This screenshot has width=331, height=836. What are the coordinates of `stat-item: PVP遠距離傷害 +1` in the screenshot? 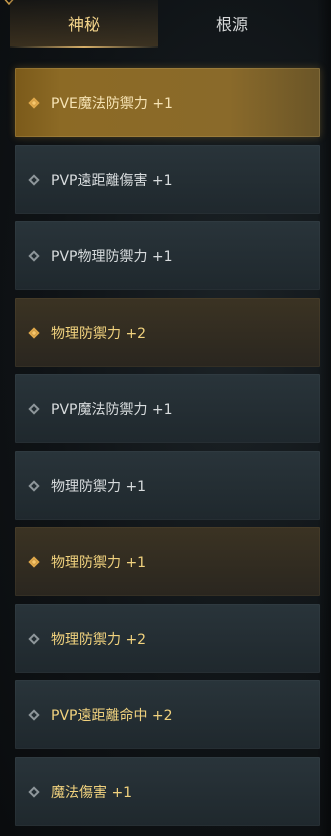 It's located at (167, 179).